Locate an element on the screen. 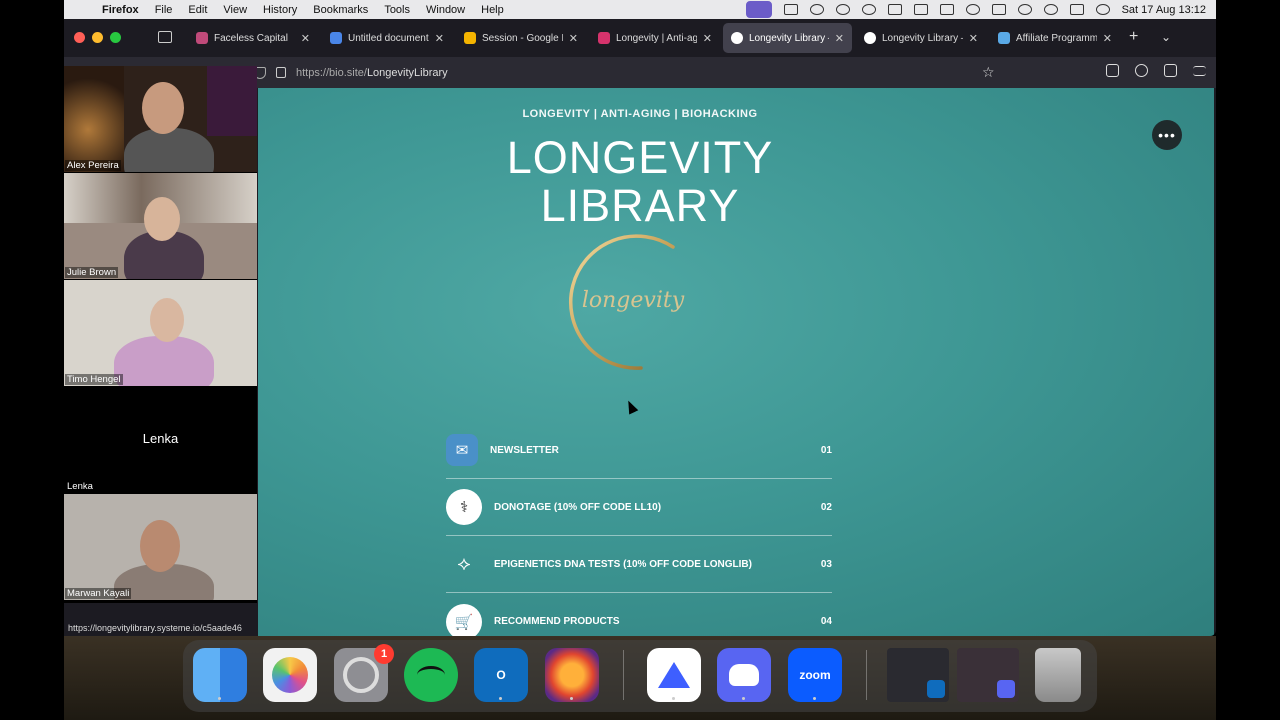 The height and width of the screenshot is (720, 1280). menu-edit: Edit is located at coordinates (197, 10).